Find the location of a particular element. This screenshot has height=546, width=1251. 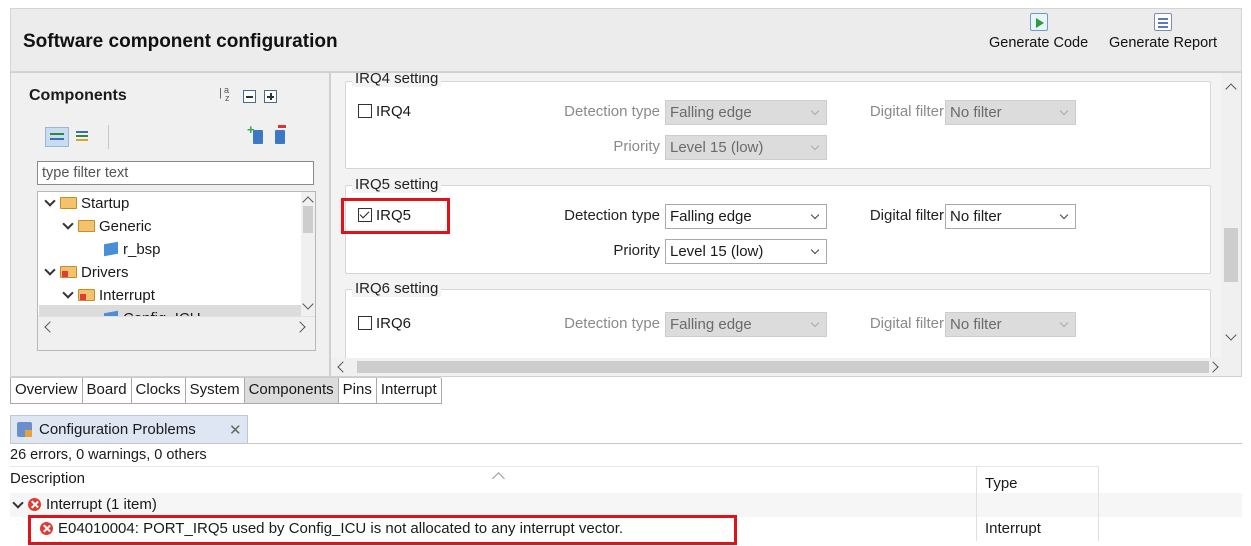

problem-group-label: Interrupt (1 item) is located at coordinates (101, 504).